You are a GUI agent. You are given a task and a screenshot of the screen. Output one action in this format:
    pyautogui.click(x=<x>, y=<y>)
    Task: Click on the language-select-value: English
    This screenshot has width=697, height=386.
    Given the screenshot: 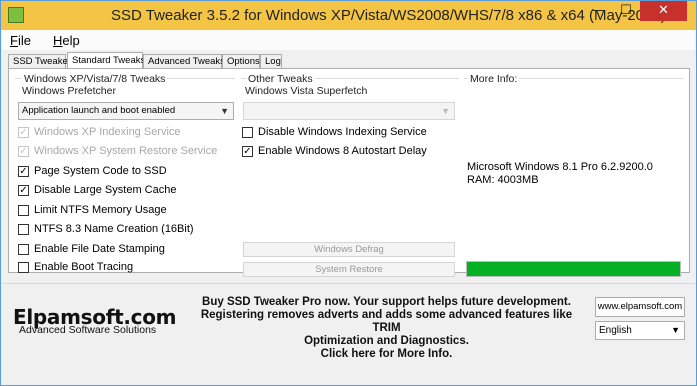 What is the action you would take?
    pyautogui.click(x=615, y=330)
    